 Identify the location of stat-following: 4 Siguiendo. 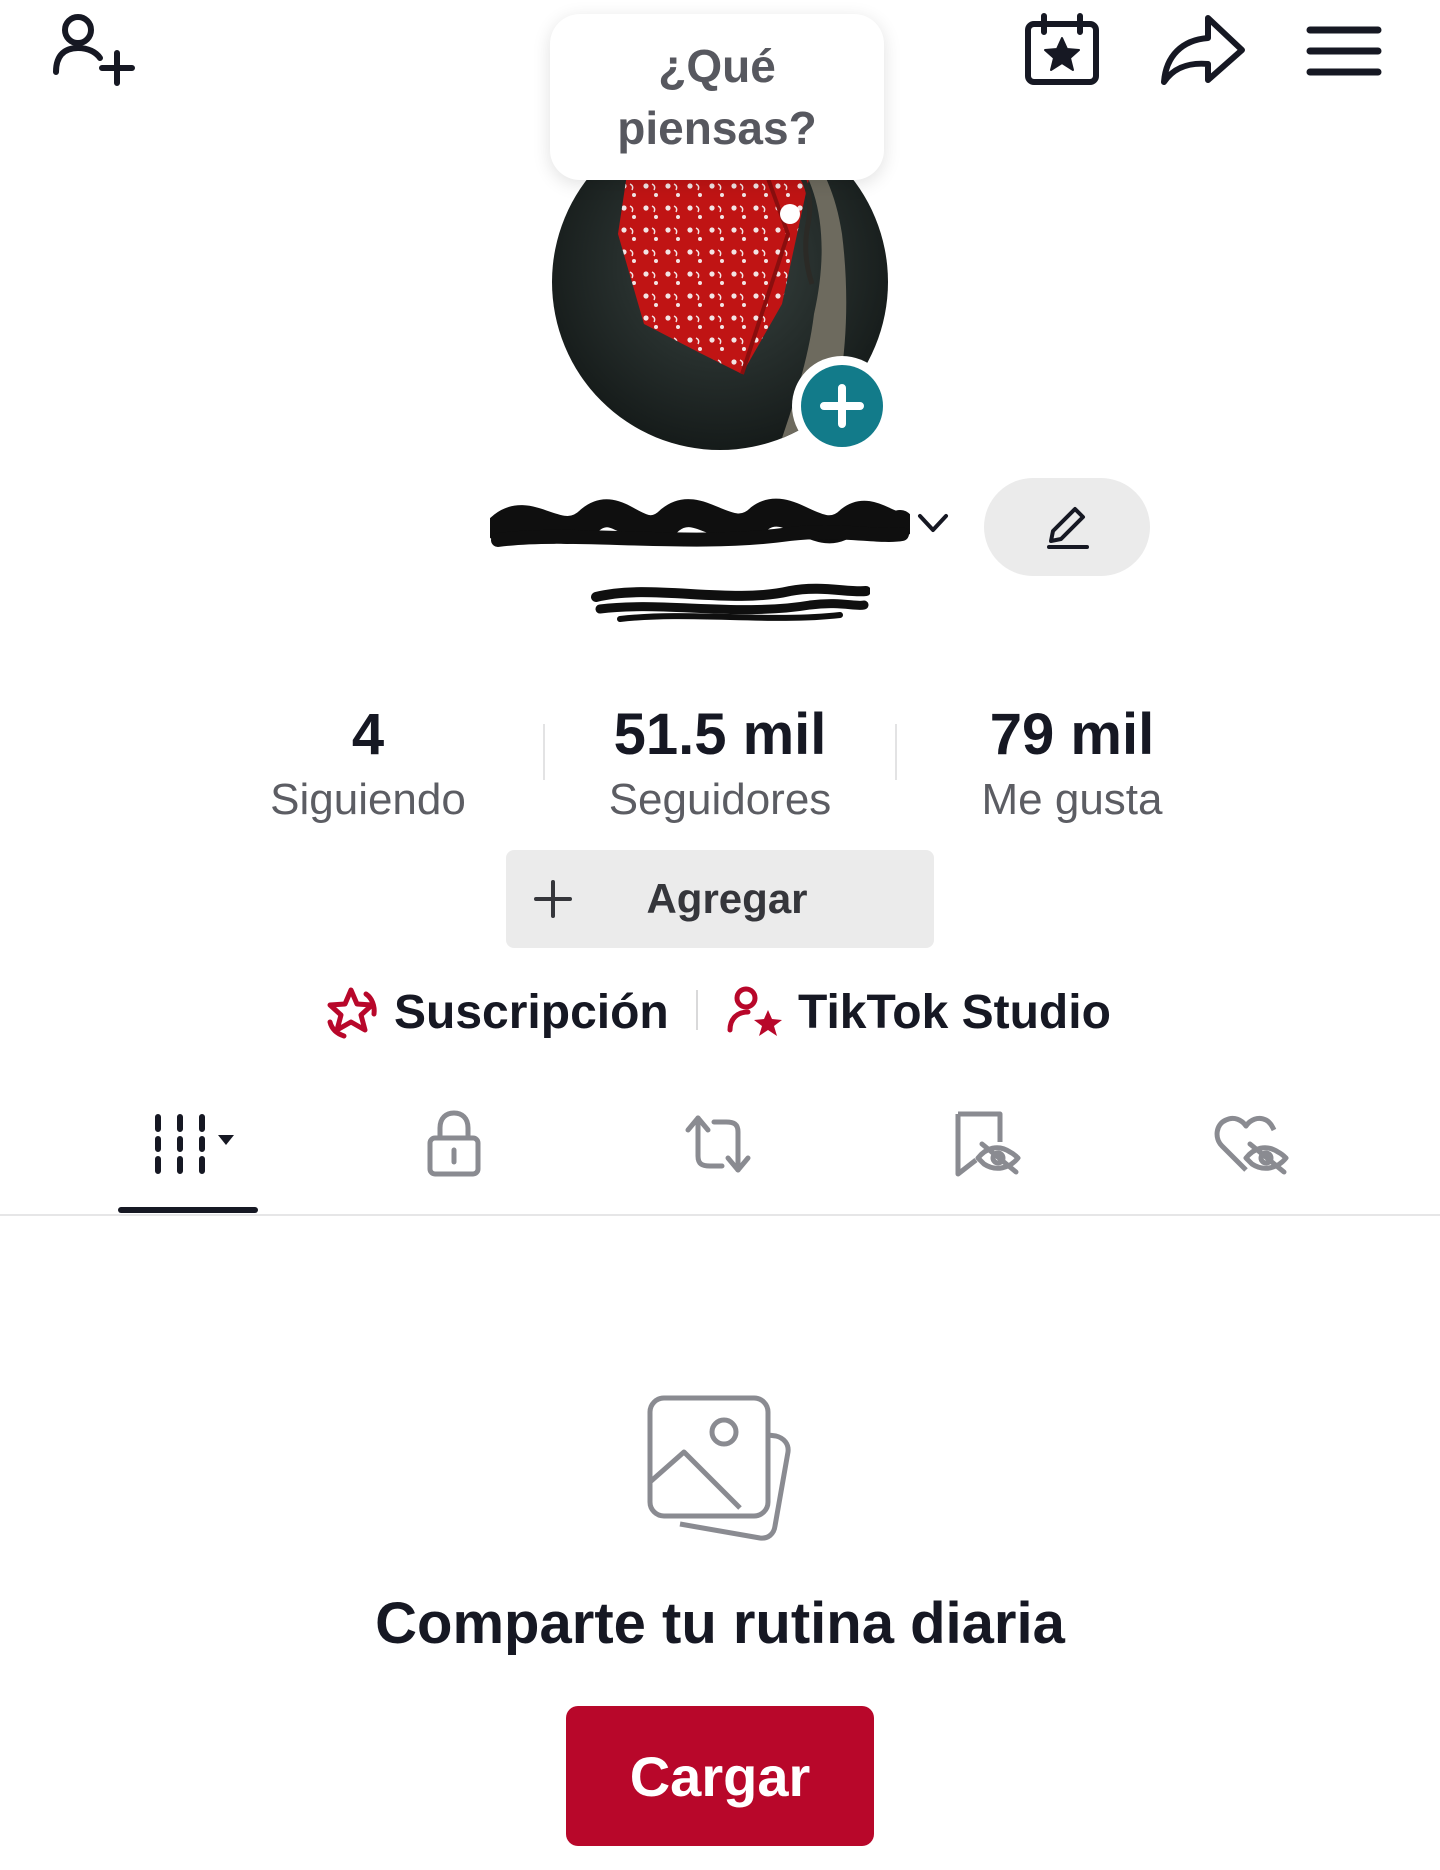
(368, 764).